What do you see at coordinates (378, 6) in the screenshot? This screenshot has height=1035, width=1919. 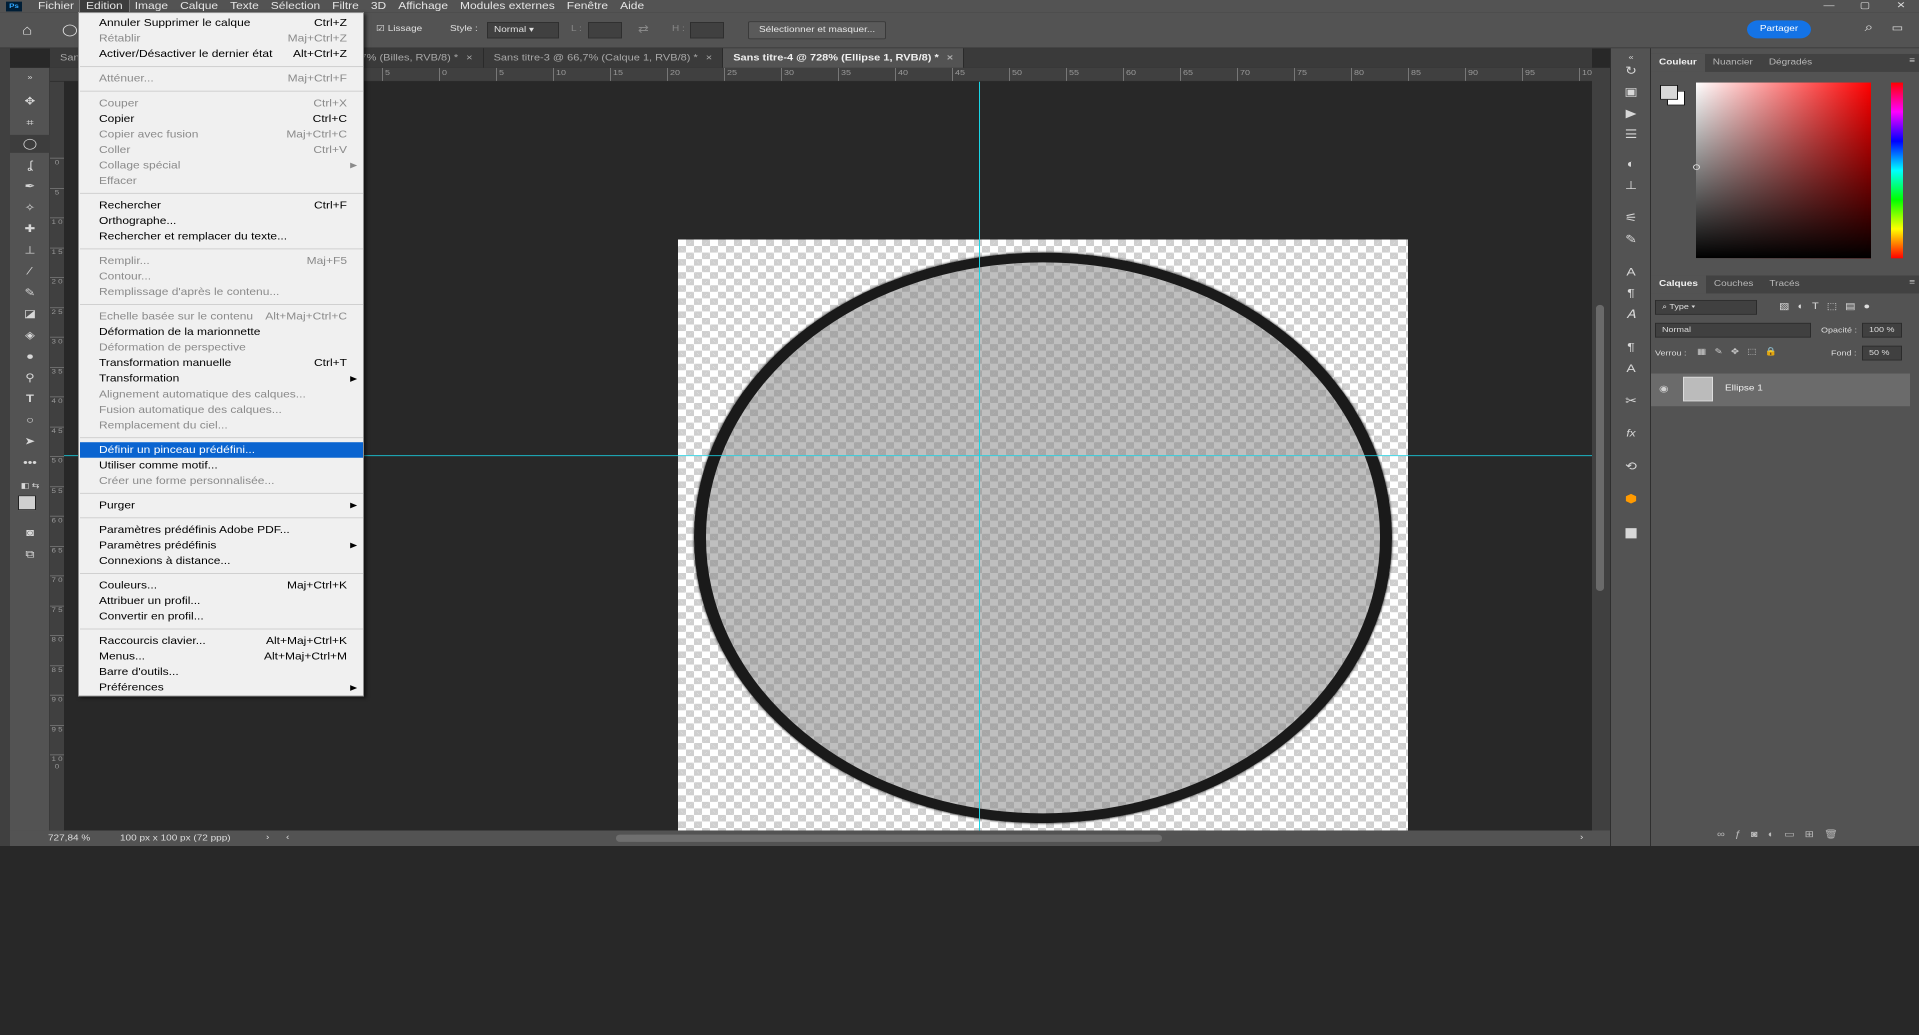 I see `menu-3d: 3D` at bounding box center [378, 6].